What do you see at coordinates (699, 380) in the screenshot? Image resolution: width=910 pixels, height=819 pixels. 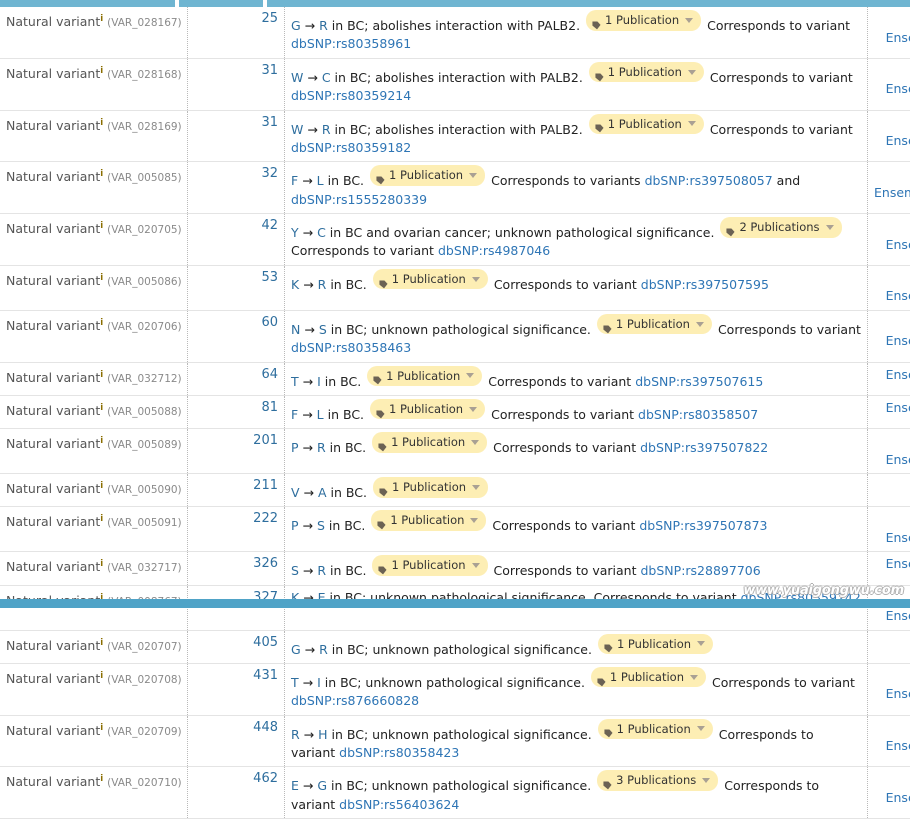 I see `dbsnp-link: dbSNP:rs397507615` at bounding box center [699, 380].